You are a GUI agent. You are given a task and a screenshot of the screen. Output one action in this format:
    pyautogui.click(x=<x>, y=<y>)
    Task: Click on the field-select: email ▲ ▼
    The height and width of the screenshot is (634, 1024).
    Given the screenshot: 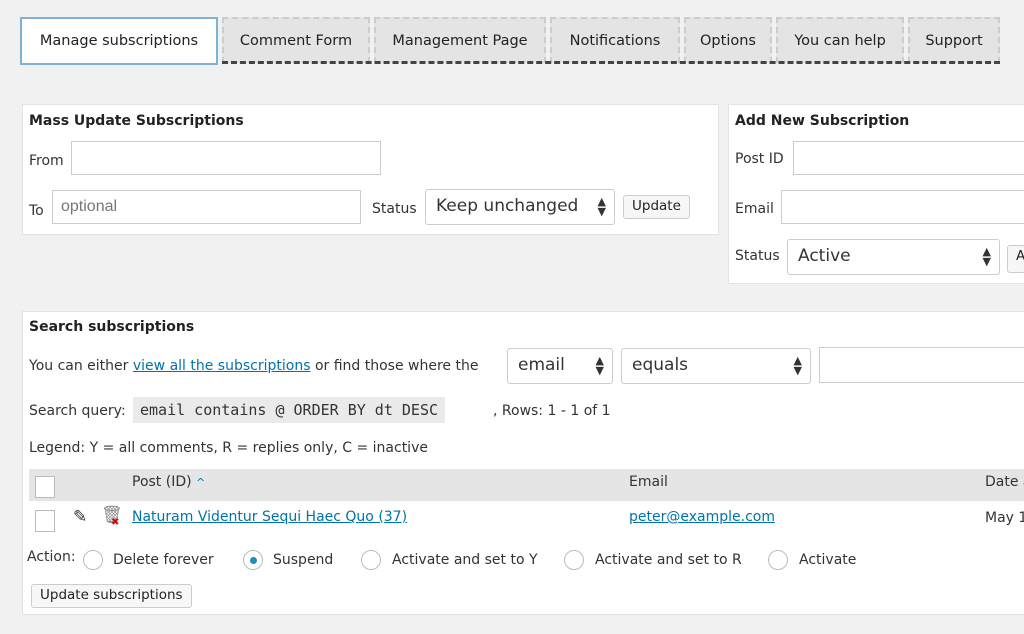 What is the action you would take?
    pyautogui.click(x=560, y=366)
    